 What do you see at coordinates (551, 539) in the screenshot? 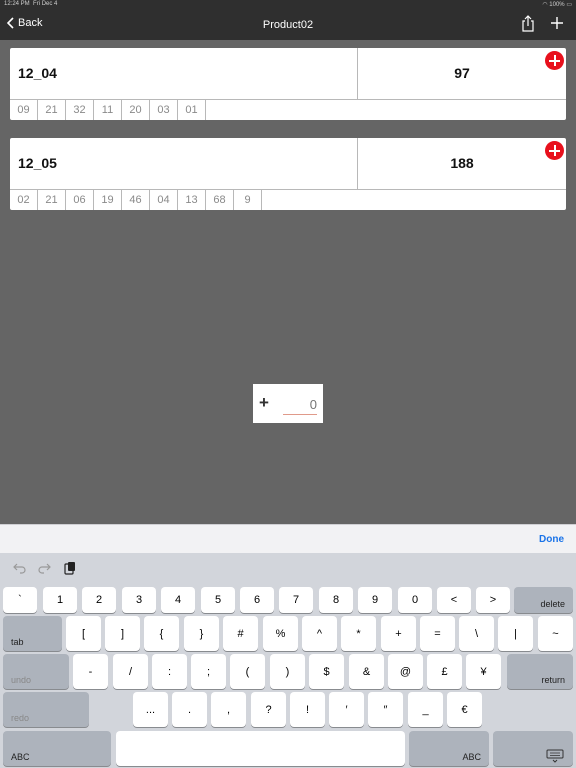
I see `done-button: Done` at bounding box center [551, 539].